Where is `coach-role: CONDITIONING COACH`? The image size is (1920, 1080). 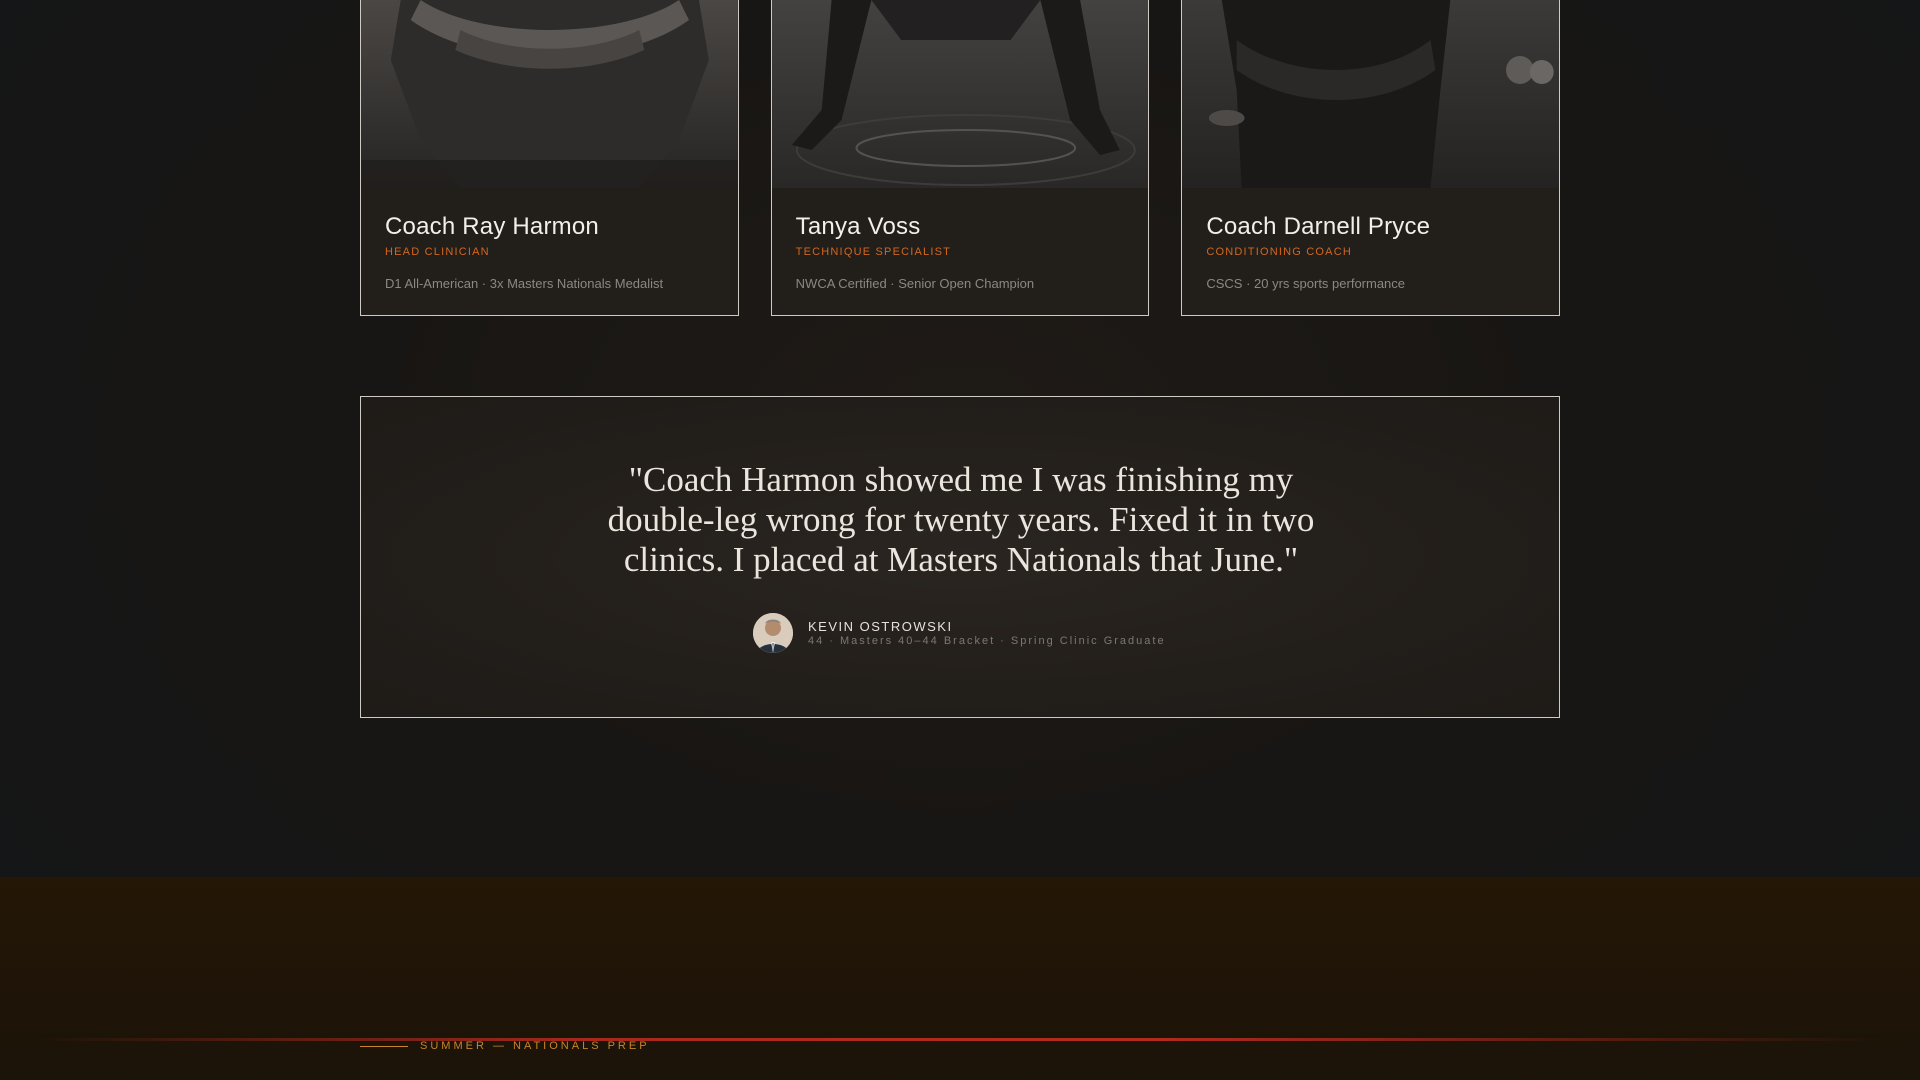 coach-role: CONDITIONING COACH is located at coordinates (1279, 252).